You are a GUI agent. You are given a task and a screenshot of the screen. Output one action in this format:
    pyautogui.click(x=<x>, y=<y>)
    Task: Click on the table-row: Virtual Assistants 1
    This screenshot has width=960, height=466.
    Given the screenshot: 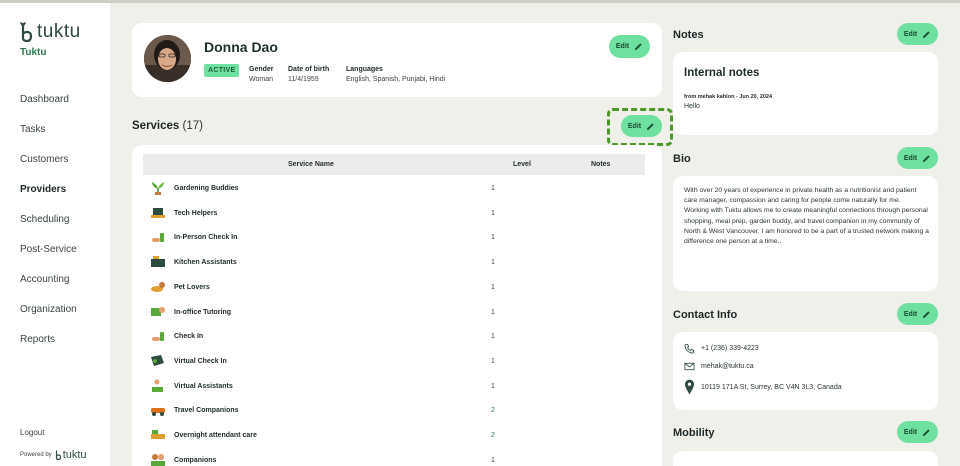 What is the action you would take?
    pyautogui.click(x=390, y=392)
    